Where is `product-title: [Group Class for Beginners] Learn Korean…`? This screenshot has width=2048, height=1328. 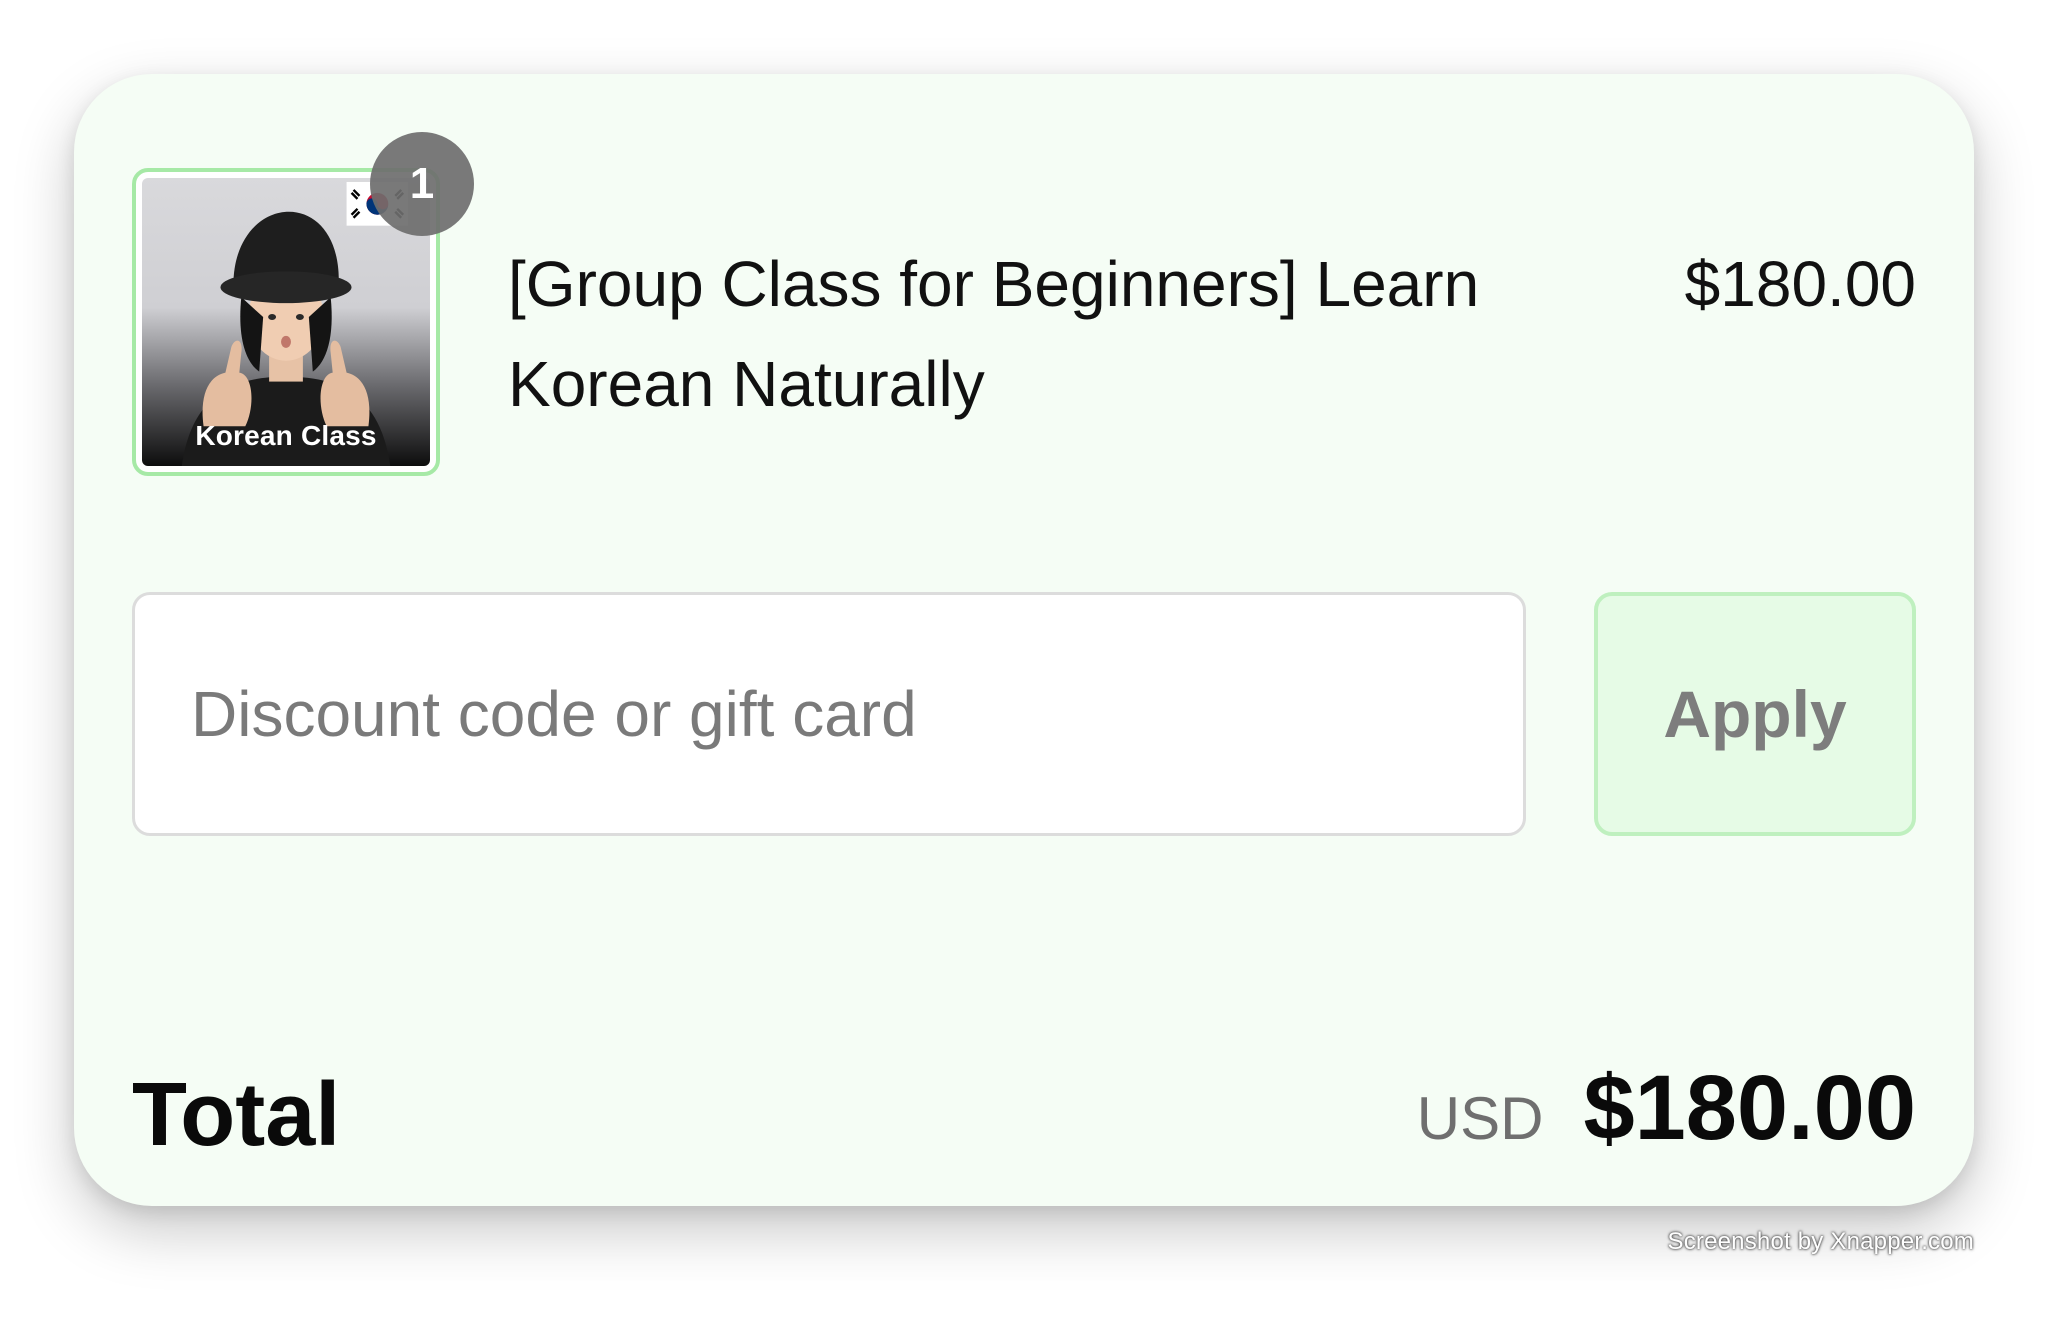
product-title: [Group Class for Beginners] Learn Korean… is located at coordinates (994, 334).